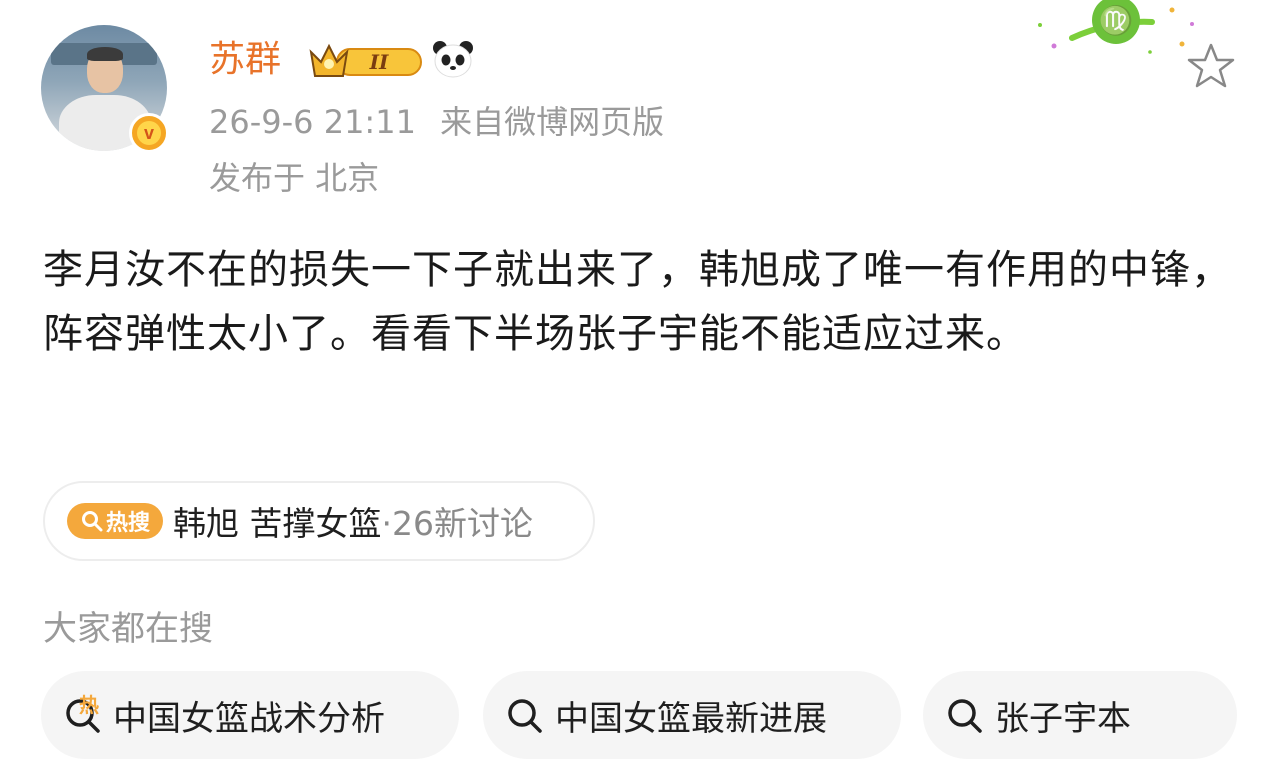  Describe the element at coordinates (1211, 66) in the screenshot. I see `star-outline-icon` at that location.